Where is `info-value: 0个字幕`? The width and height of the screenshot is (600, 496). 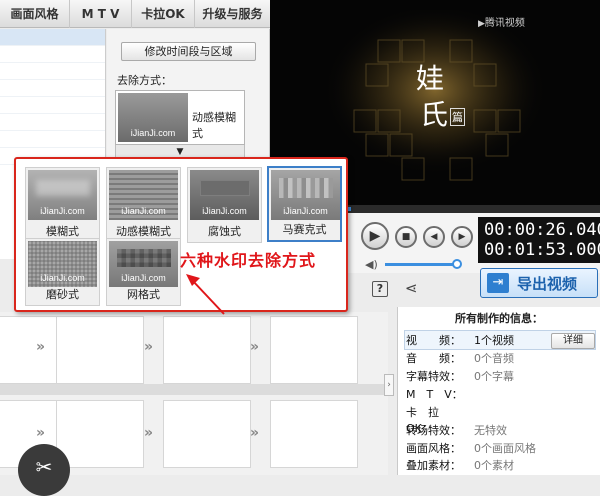 info-value: 0个字幕 is located at coordinates (494, 376).